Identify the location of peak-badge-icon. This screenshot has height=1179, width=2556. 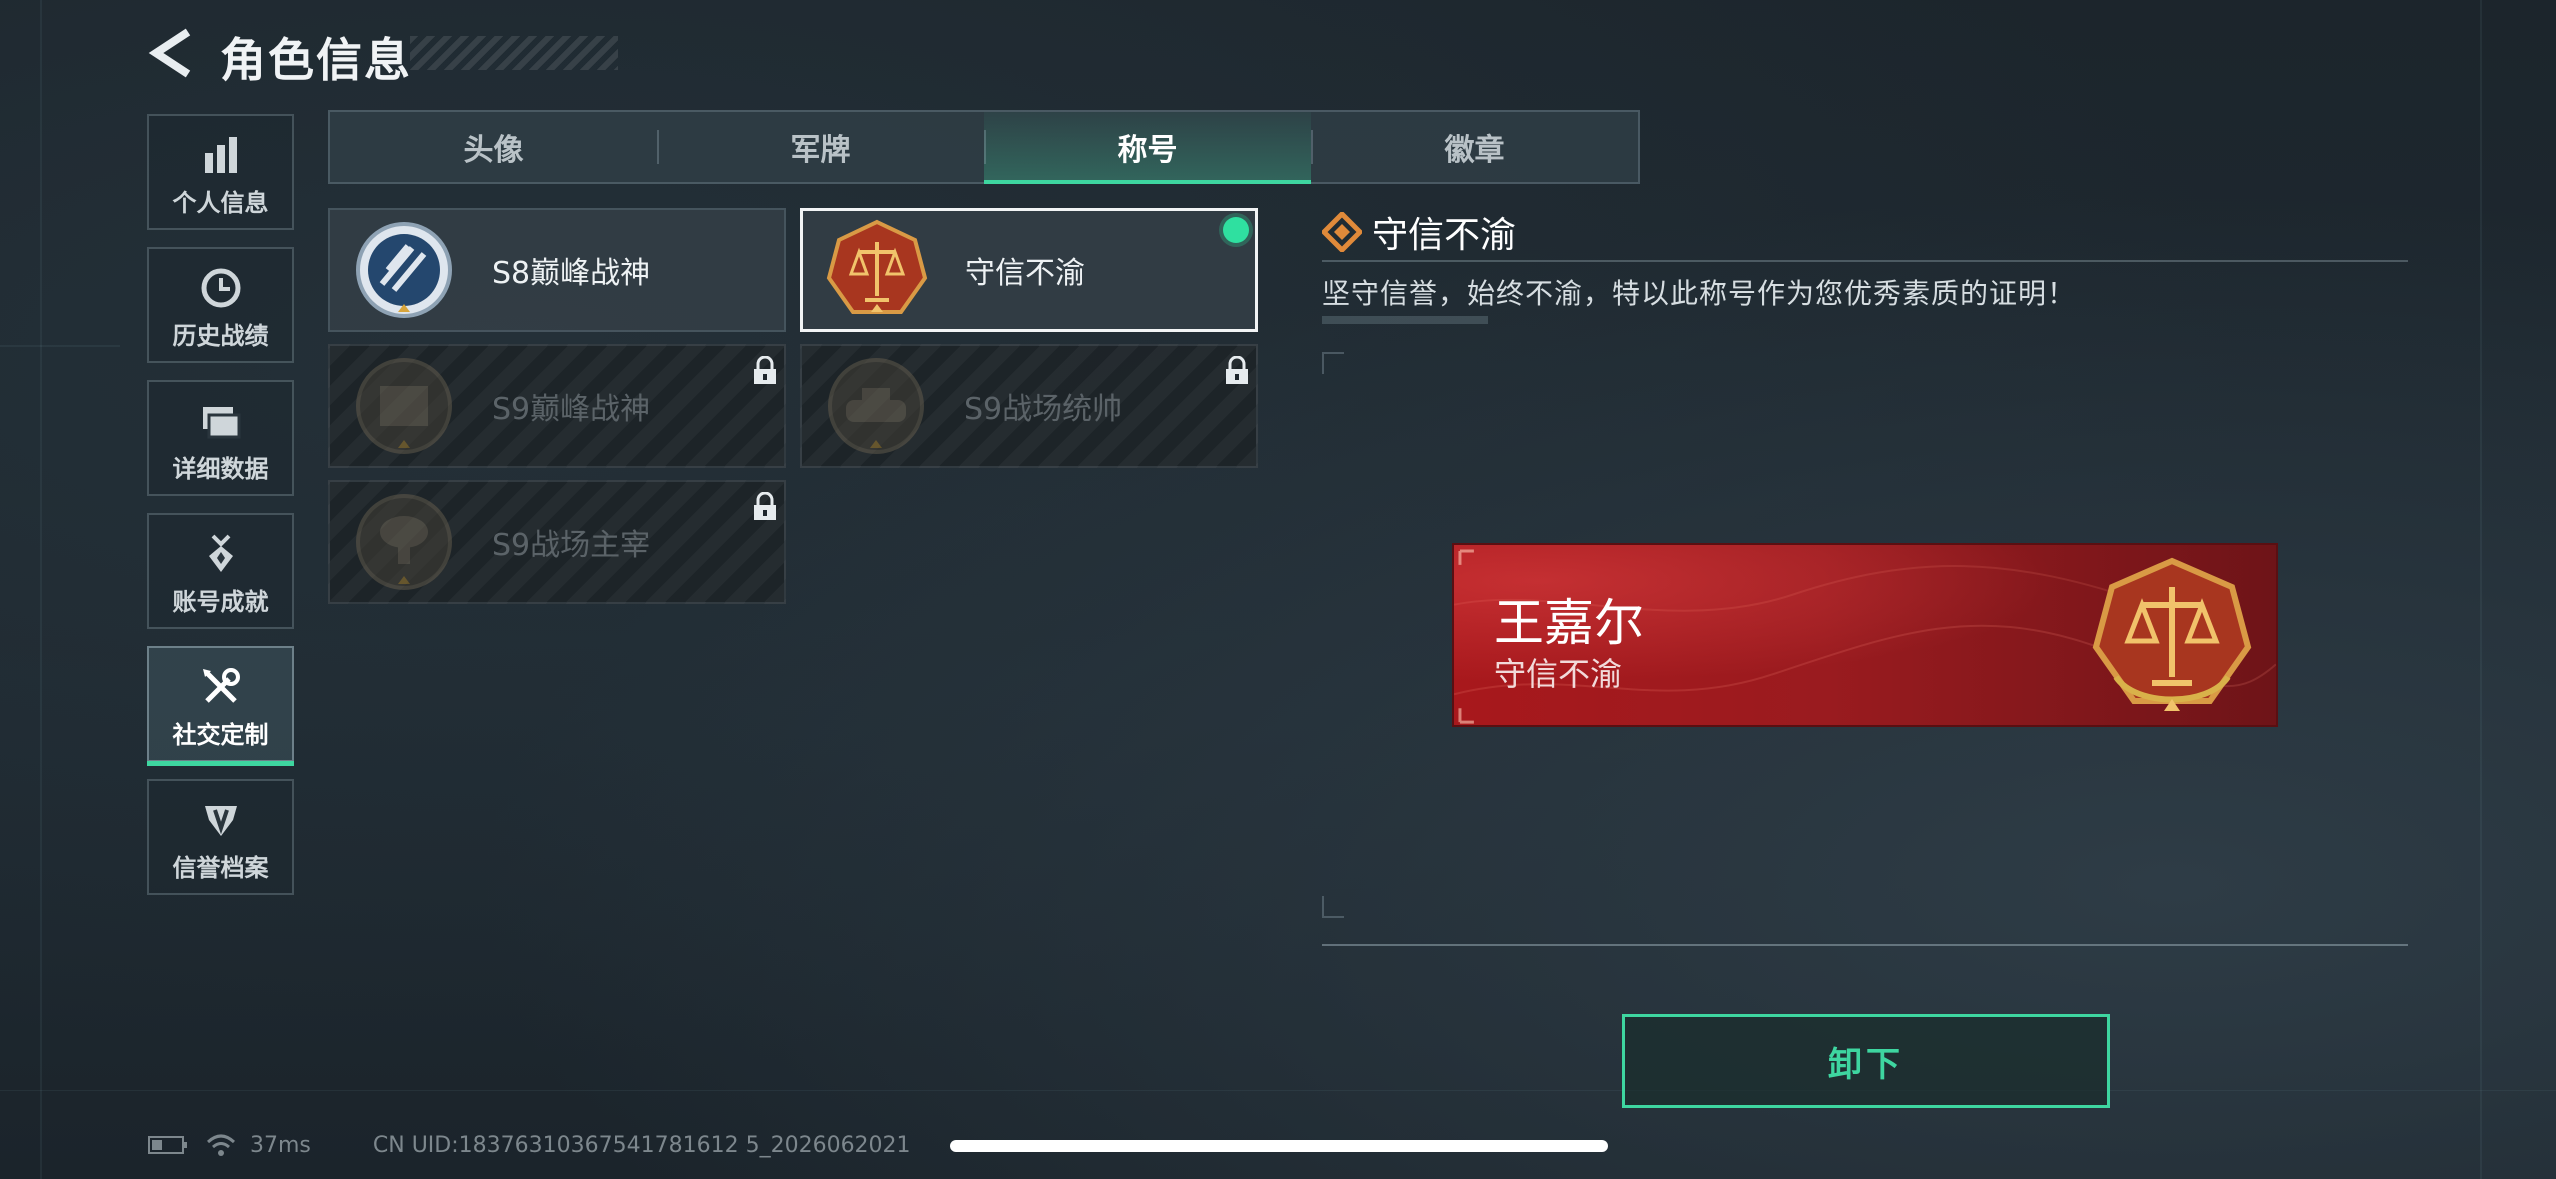
(404, 270).